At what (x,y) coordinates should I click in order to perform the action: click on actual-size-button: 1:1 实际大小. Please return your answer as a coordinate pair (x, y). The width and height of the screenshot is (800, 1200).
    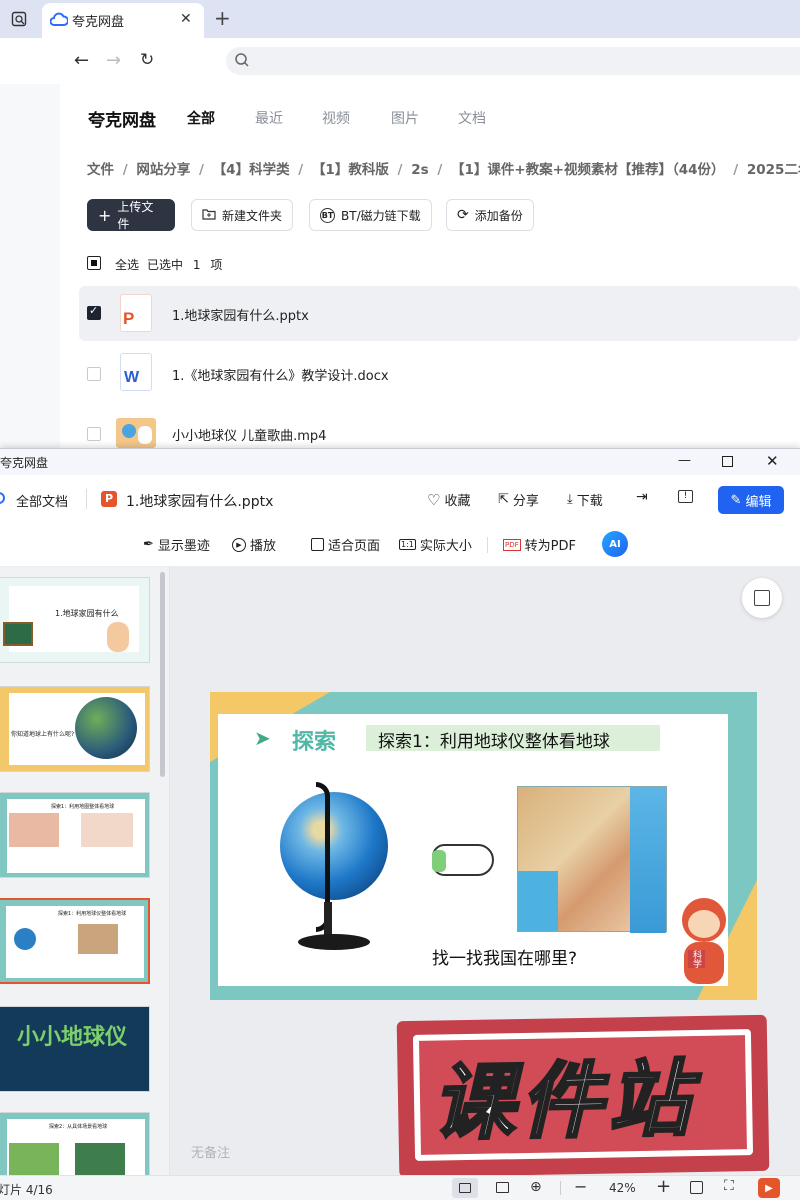
    Looking at the image, I should click on (435, 544).